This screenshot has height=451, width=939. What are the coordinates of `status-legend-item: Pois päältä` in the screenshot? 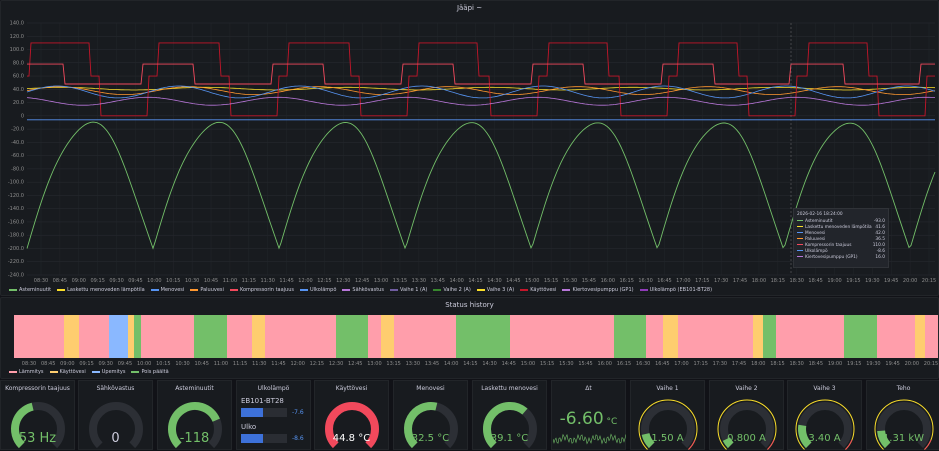 It's located at (150, 372).